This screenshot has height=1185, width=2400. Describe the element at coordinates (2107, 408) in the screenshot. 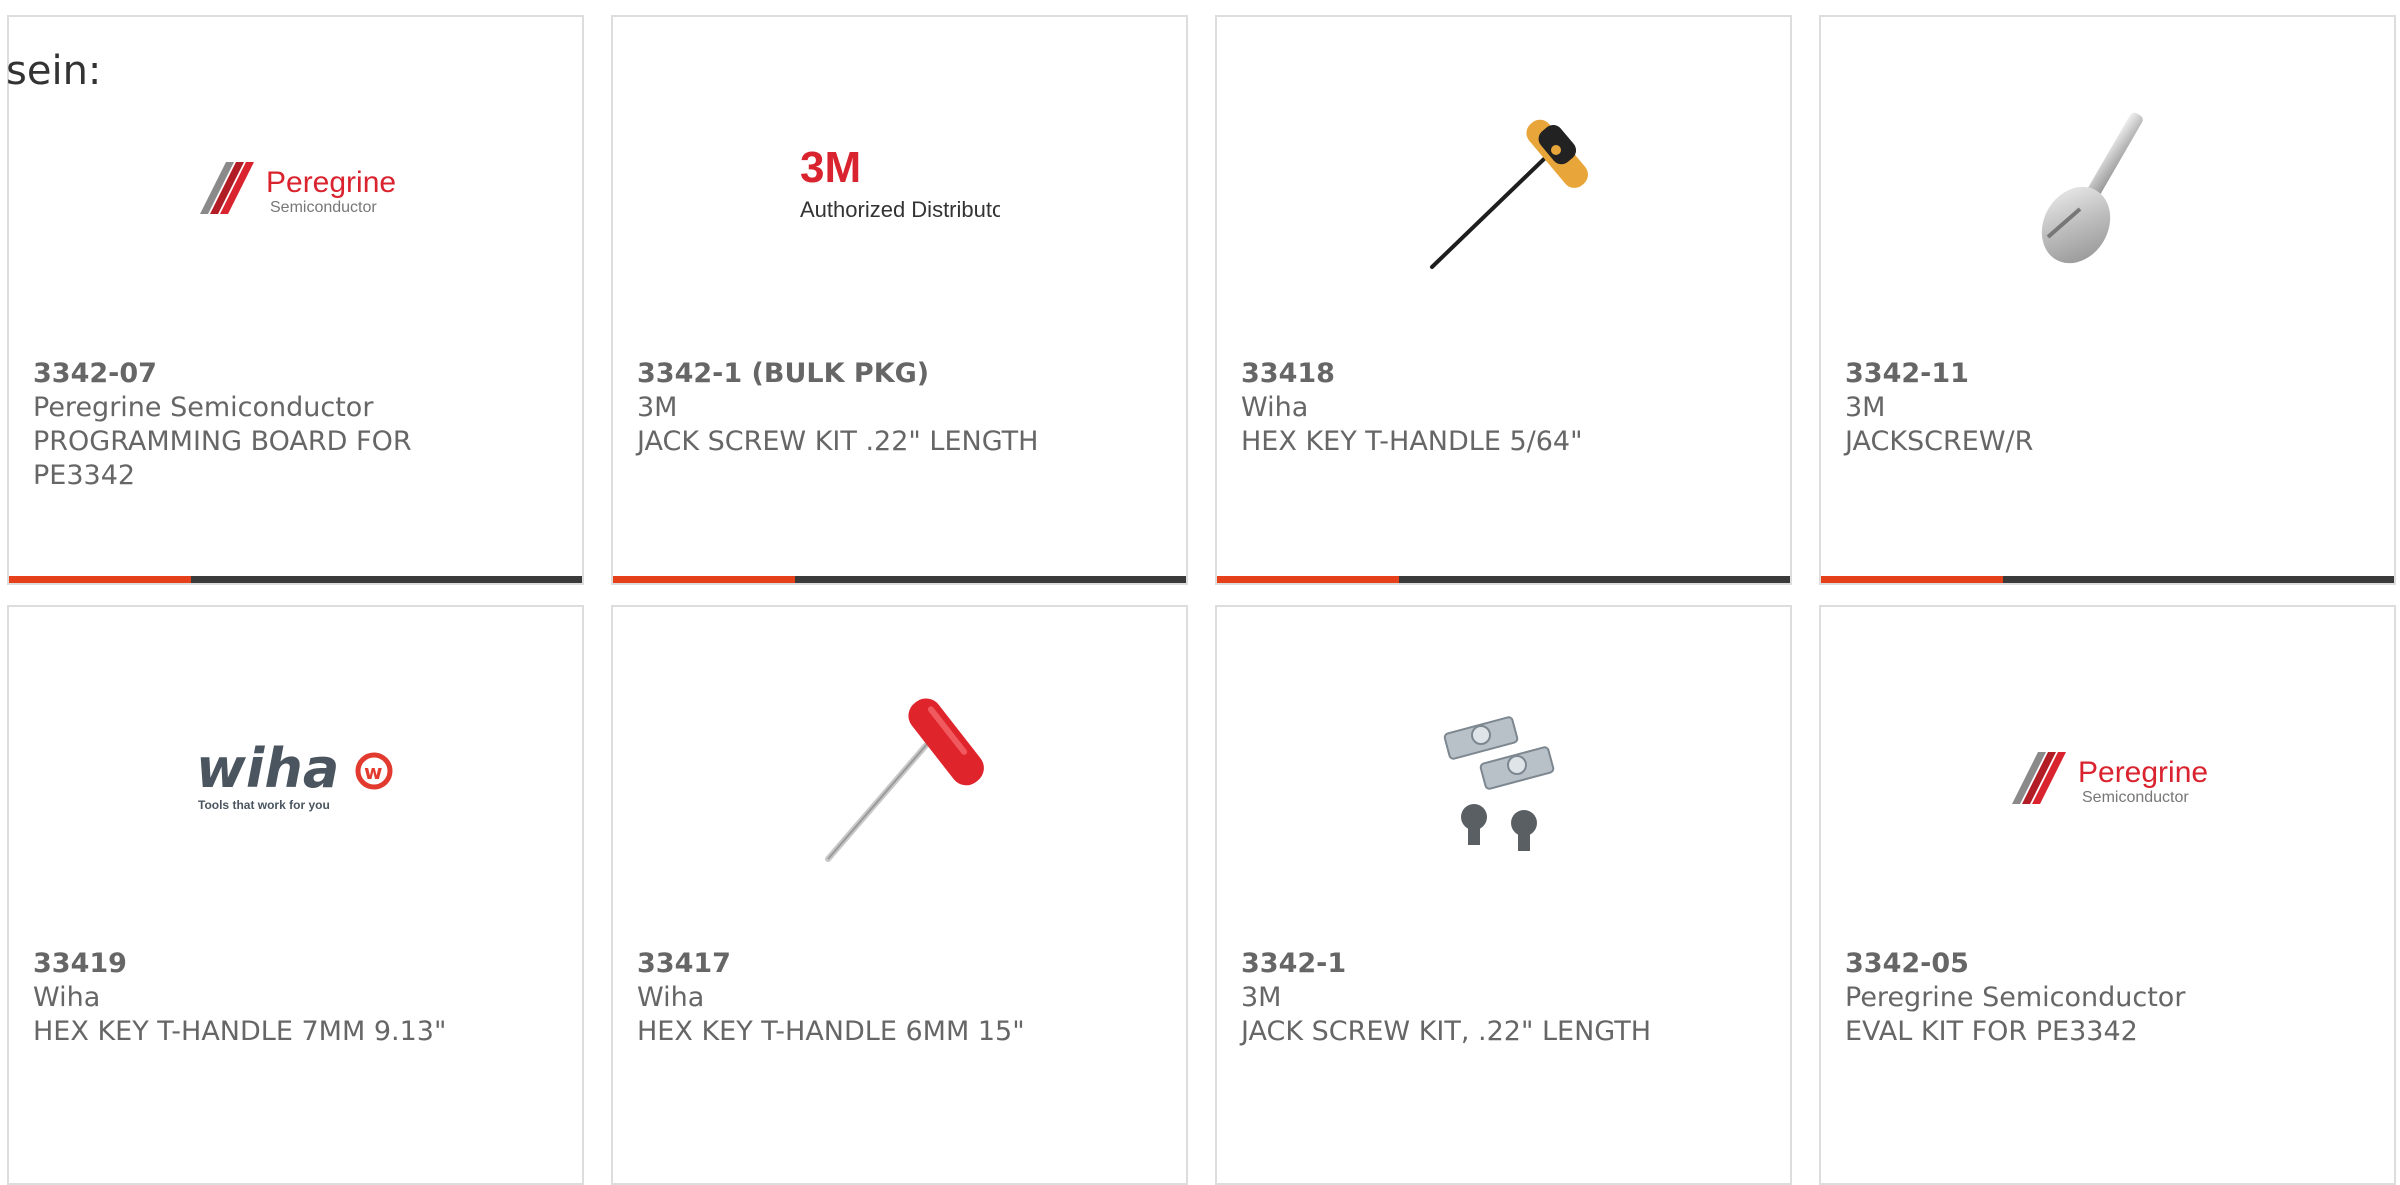

I see `product-info: 3342-11 3M JACKSCREW/R` at that location.